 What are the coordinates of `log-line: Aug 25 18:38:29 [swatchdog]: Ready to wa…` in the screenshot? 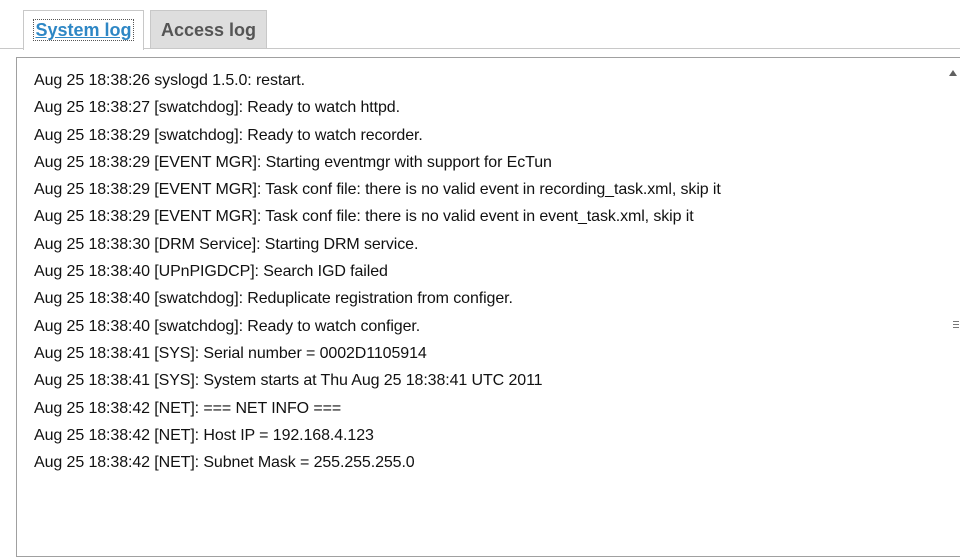 It's located at (228, 135).